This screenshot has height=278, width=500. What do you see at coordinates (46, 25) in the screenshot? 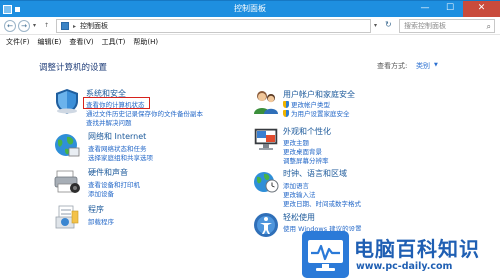
I see `up-button: ↑` at bounding box center [46, 25].